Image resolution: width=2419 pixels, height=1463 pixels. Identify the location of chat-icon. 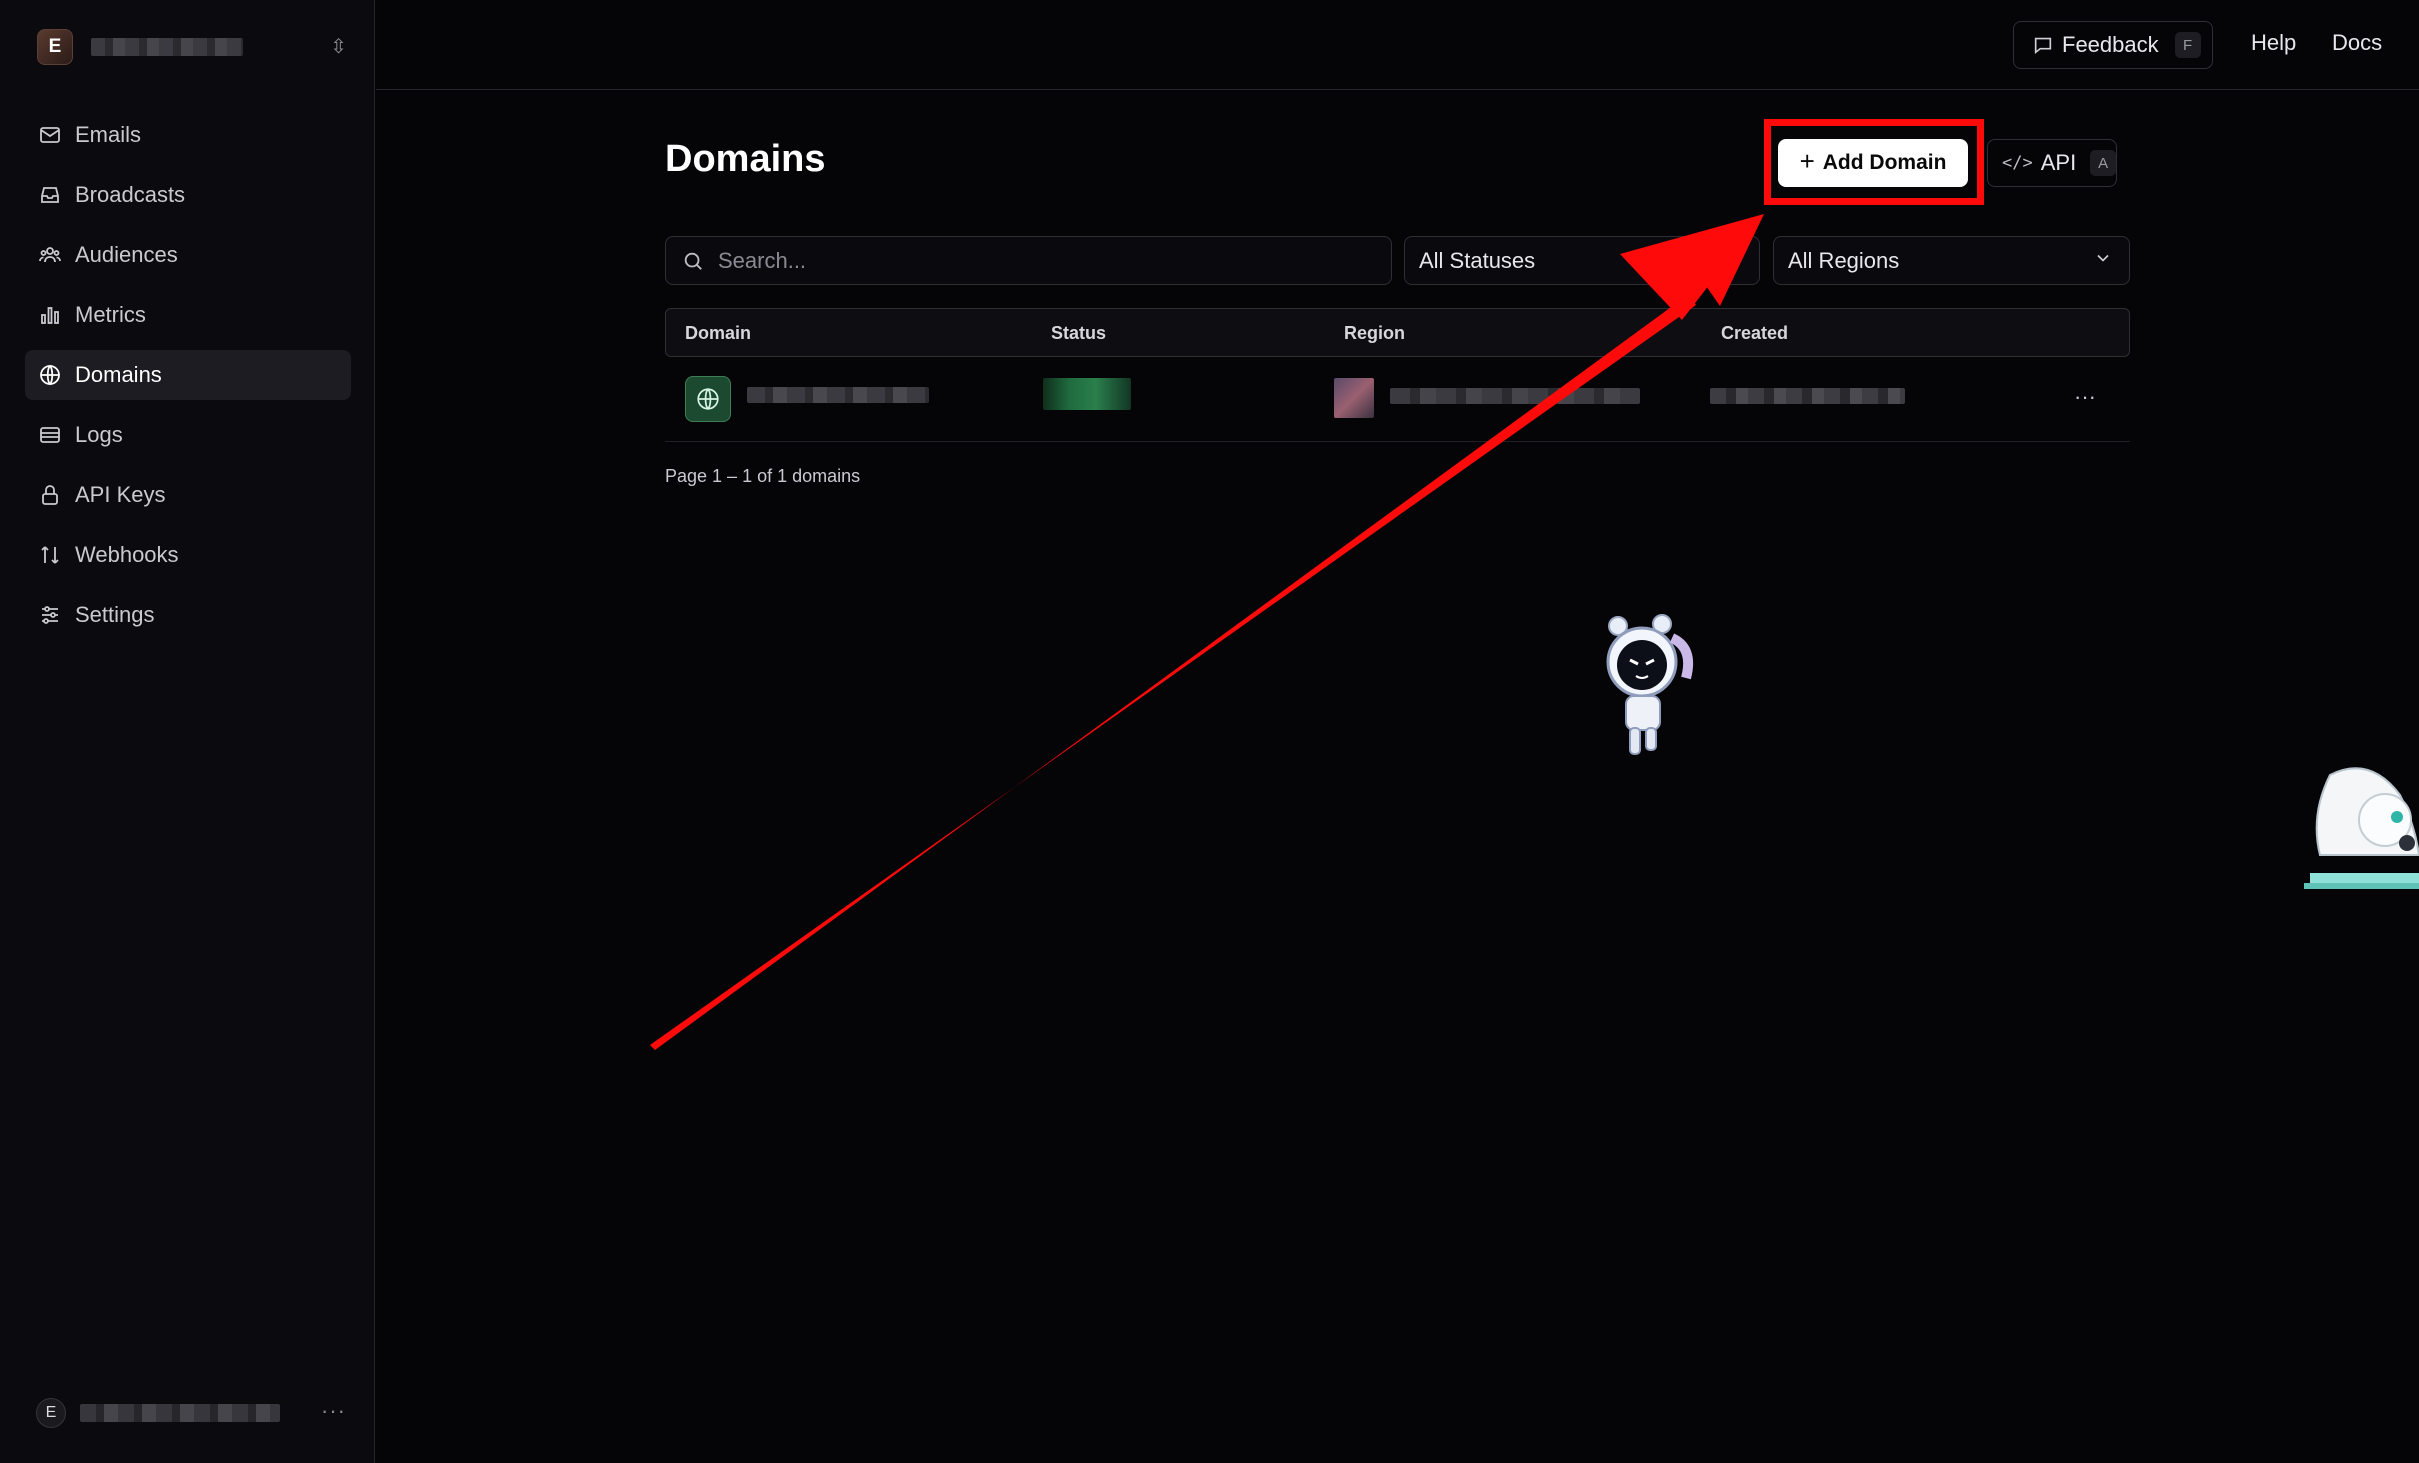
(2043, 46).